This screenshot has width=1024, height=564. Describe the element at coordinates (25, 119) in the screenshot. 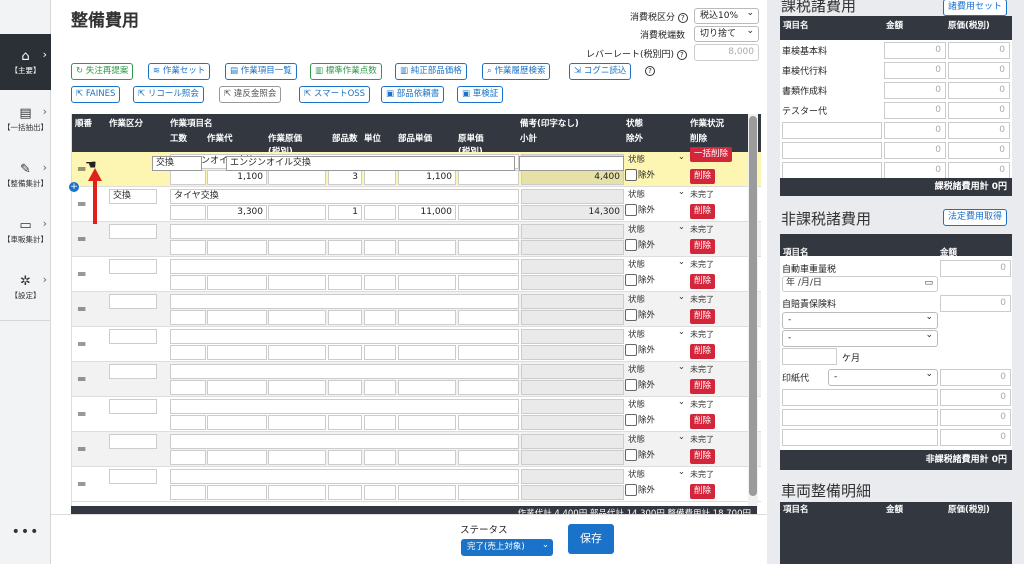

I see `sidebar-item-bulk-extract: ▤ 【一括抽出】 ›` at that location.